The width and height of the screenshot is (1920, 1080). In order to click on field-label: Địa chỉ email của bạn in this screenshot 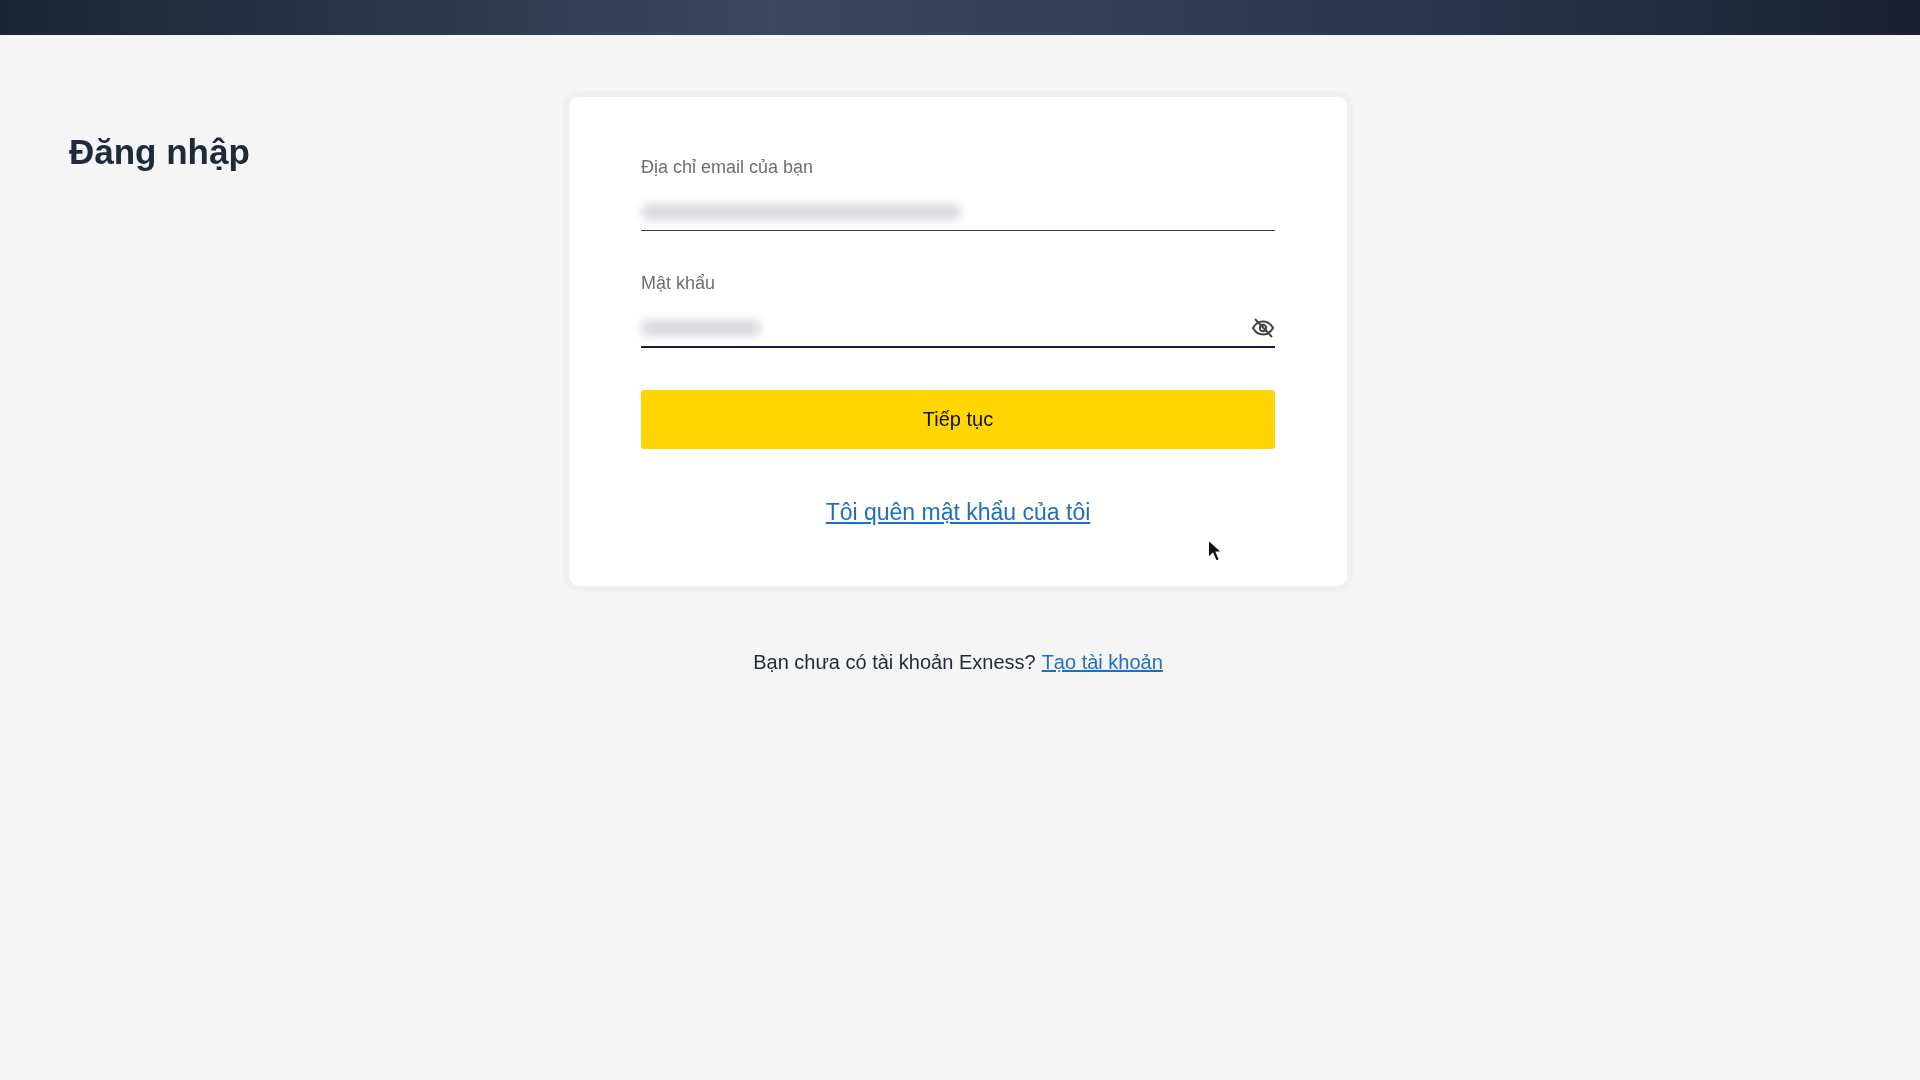, I will do `click(728, 167)`.